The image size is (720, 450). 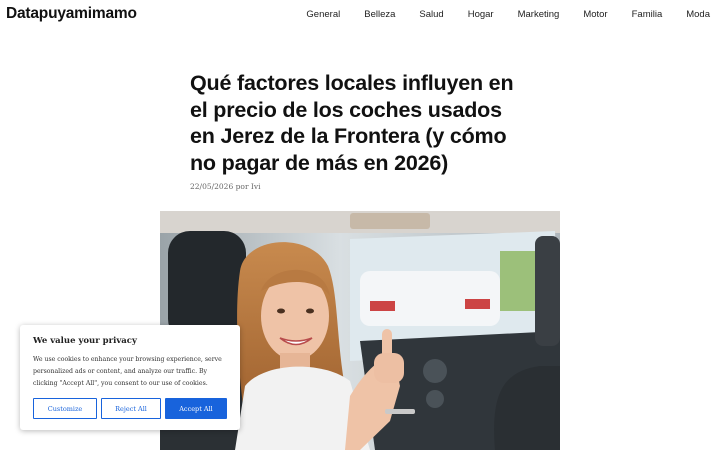 What do you see at coordinates (481, 14) in the screenshot?
I see `nav-item-hogar: Hogar` at bounding box center [481, 14].